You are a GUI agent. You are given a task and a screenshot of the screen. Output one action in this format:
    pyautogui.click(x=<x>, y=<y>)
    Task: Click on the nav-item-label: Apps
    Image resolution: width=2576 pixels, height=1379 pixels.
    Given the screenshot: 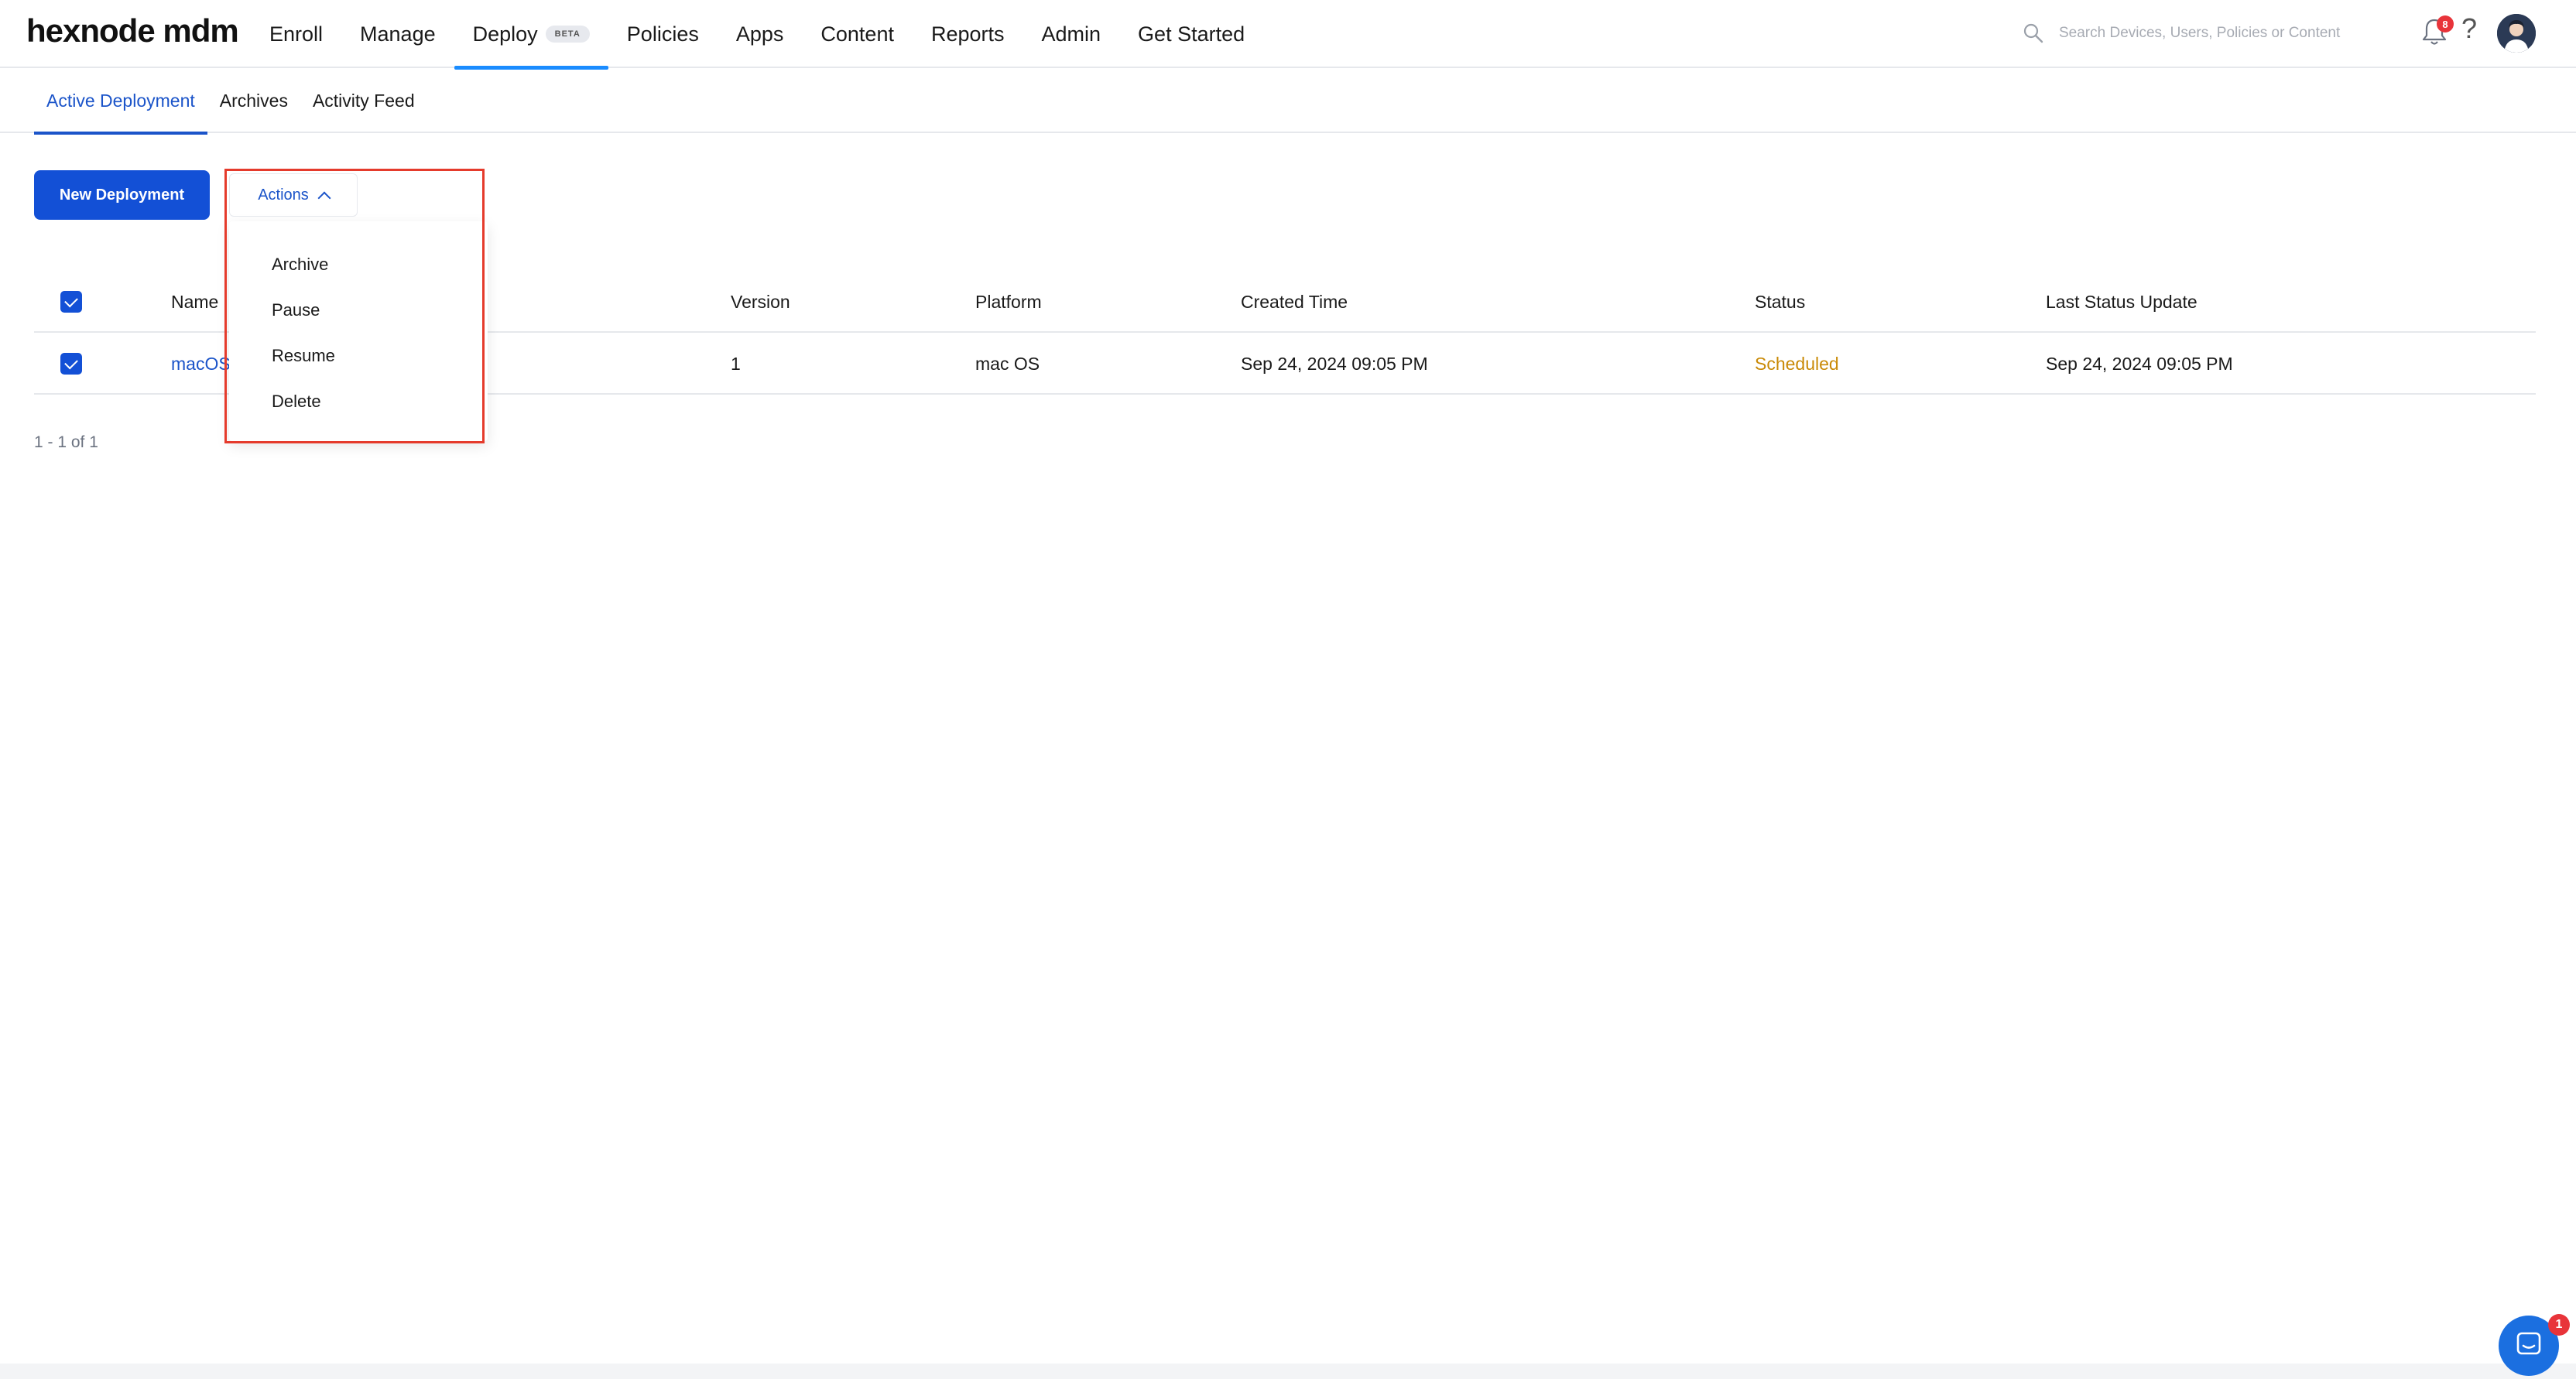 What is the action you would take?
    pyautogui.click(x=760, y=34)
    